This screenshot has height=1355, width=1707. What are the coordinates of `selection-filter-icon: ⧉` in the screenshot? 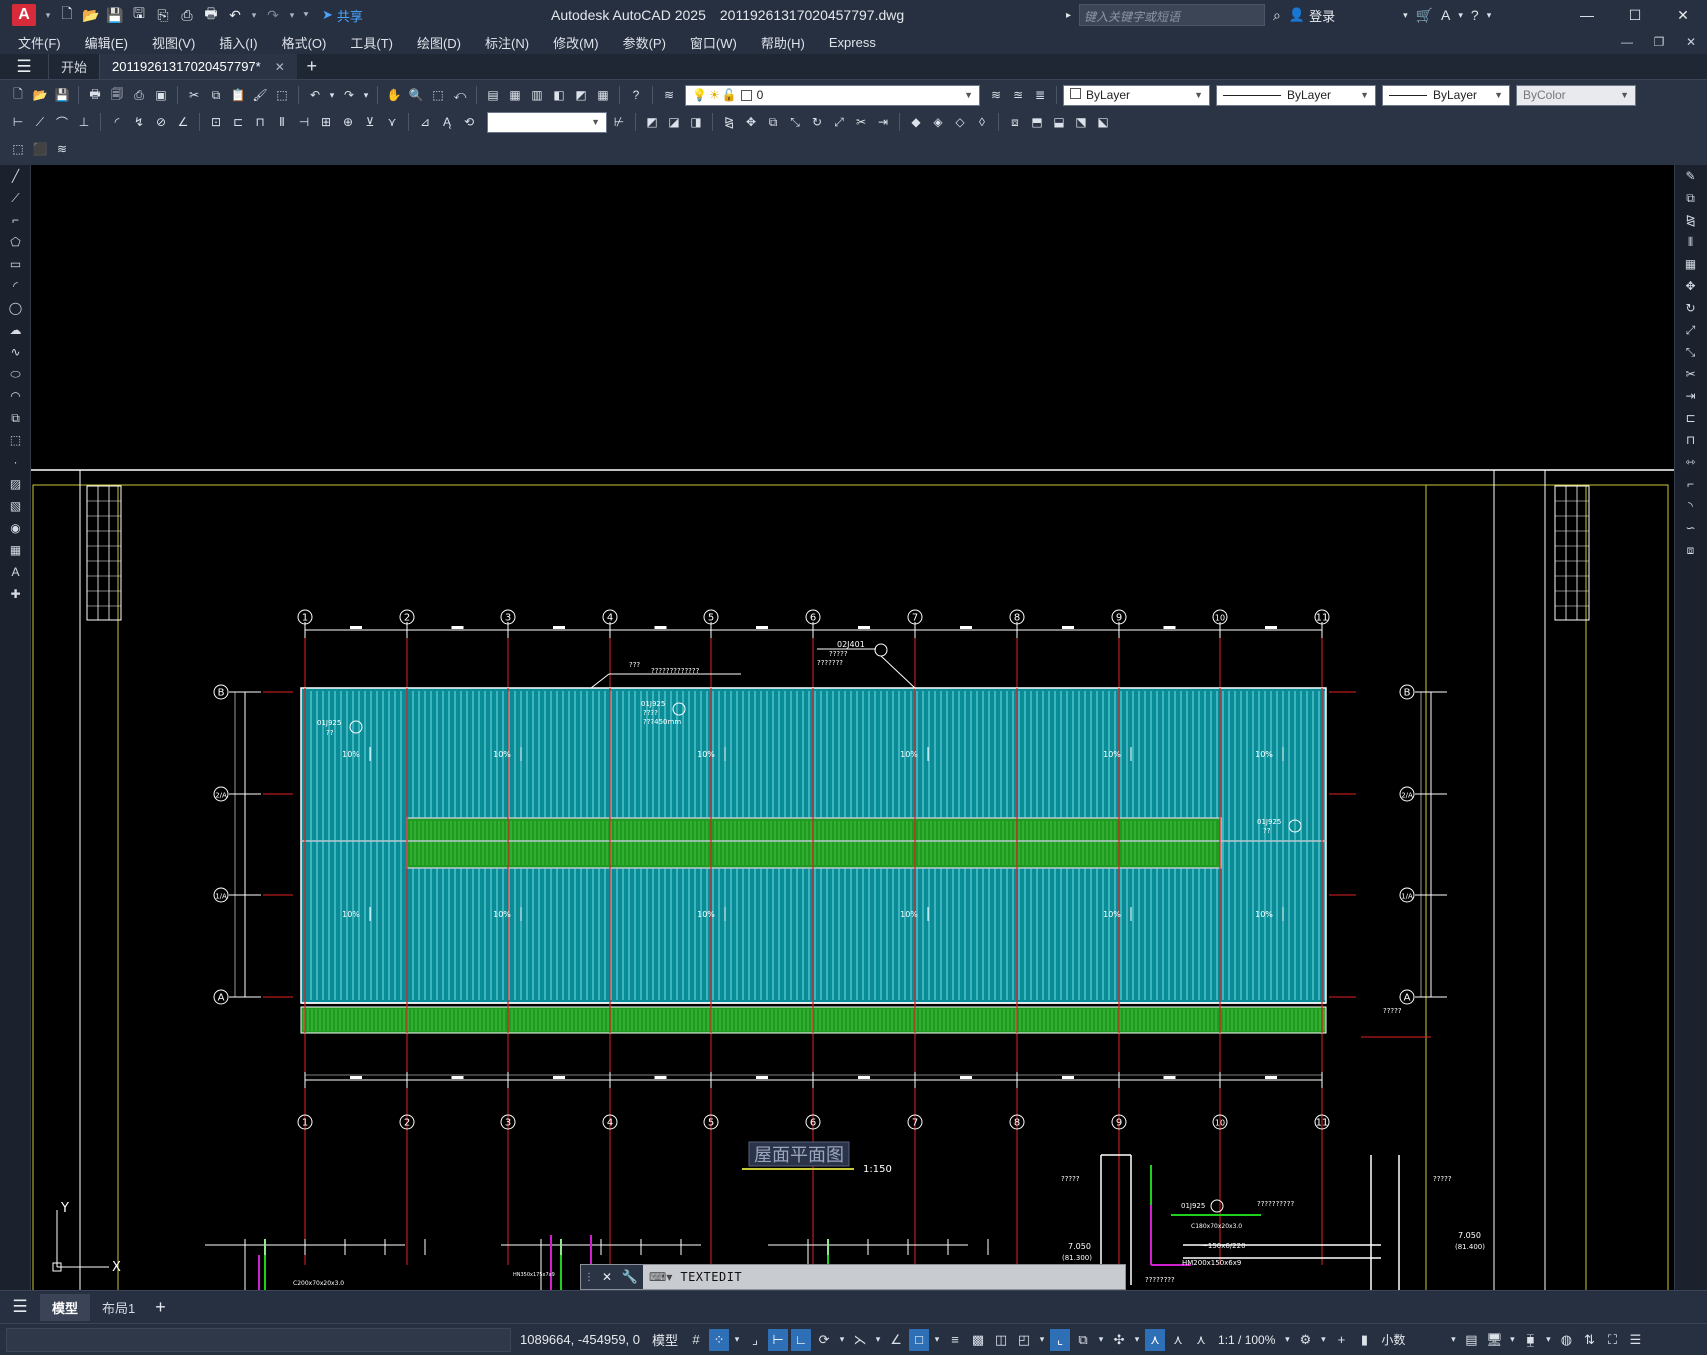 It's located at (1083, 1340).